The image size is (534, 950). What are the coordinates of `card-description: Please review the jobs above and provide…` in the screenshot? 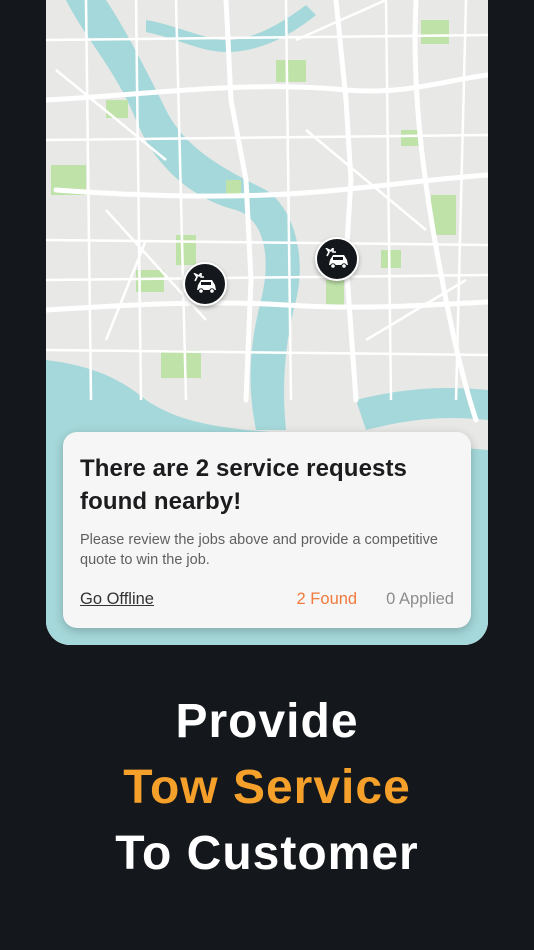 It's located at (259, 550).